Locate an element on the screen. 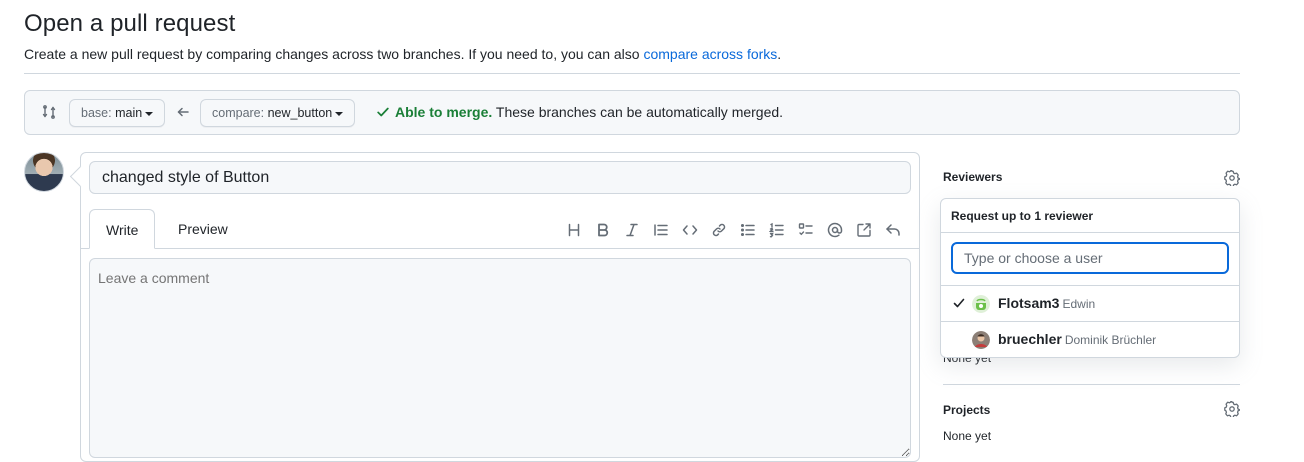 This screenshot has height=462, width=1304. reviewer-option-text: bruechler Dominik Brüchler is located at coordinates (1077, 339).